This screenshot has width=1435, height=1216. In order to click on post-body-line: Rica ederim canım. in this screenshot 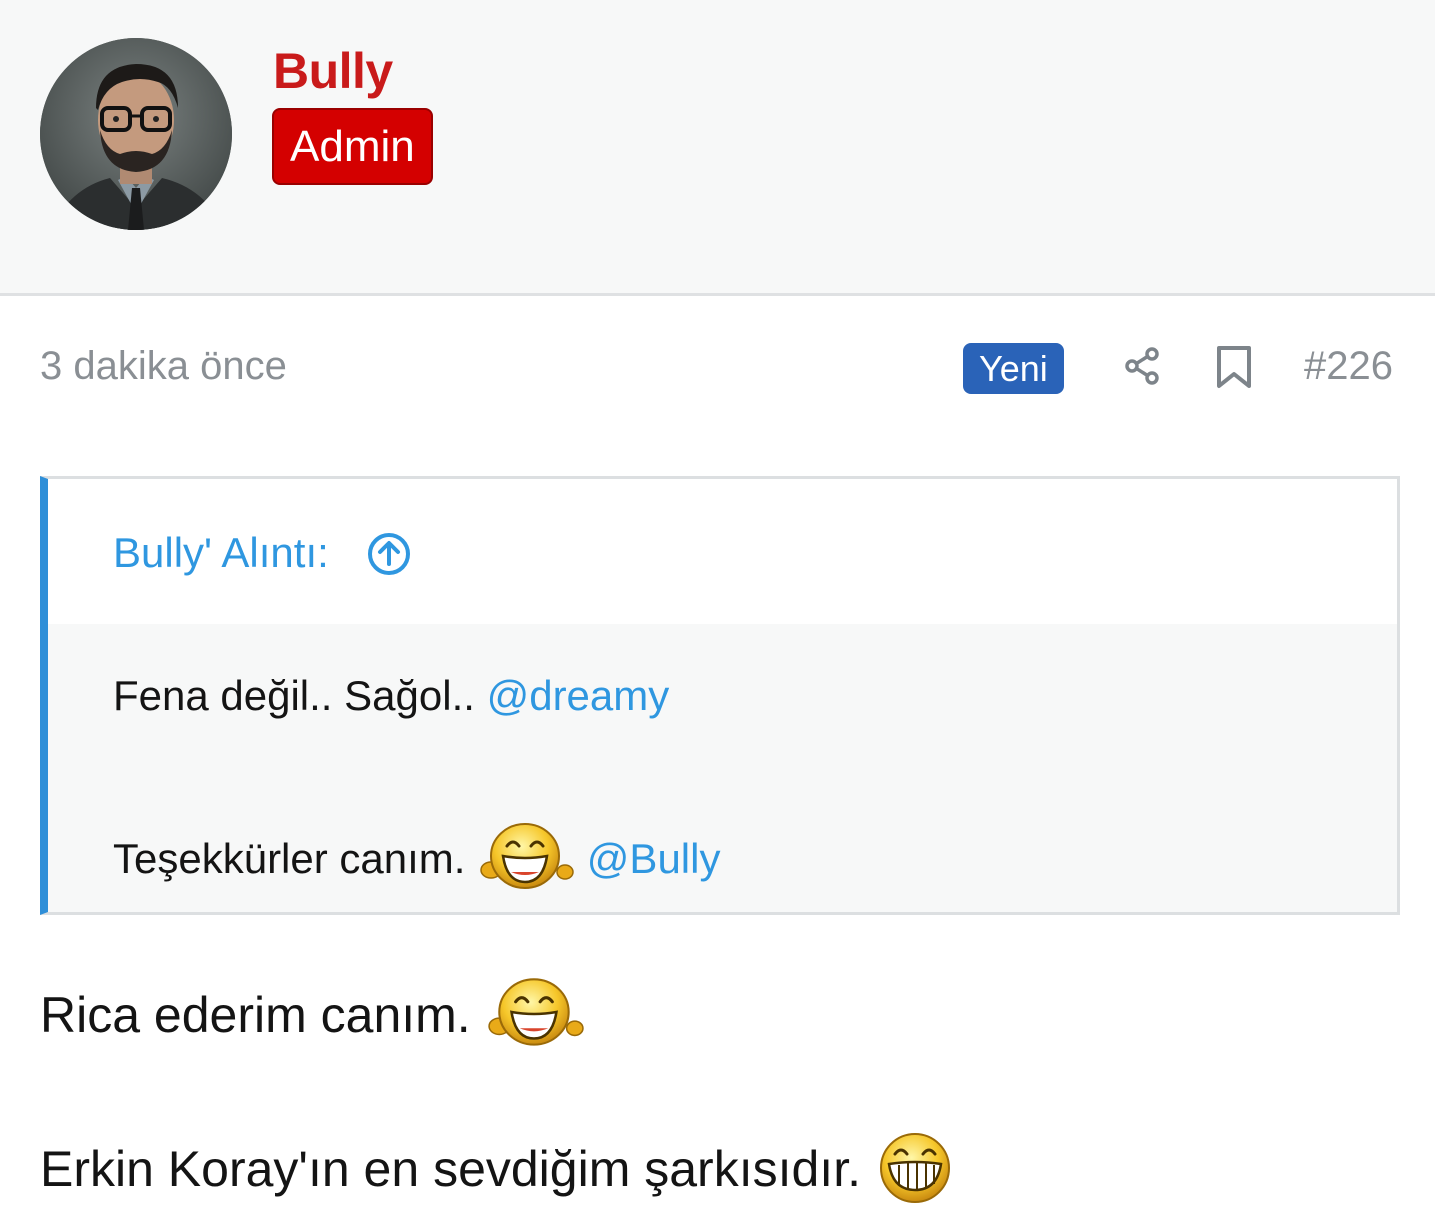, I will do `click(312, 1019)`.